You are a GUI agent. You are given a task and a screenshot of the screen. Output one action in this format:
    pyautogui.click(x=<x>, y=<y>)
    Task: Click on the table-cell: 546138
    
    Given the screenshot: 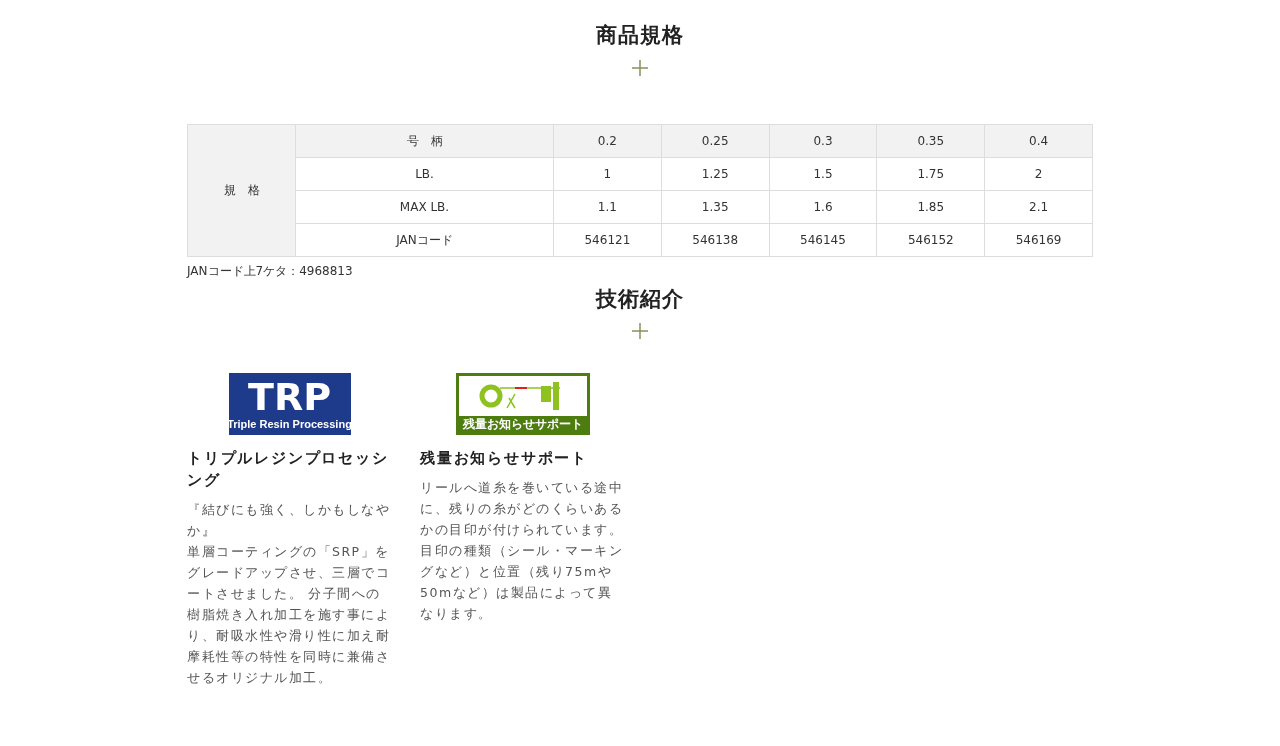 What is the action you would take?
    pyautogui.click(x=715, y=239)
    